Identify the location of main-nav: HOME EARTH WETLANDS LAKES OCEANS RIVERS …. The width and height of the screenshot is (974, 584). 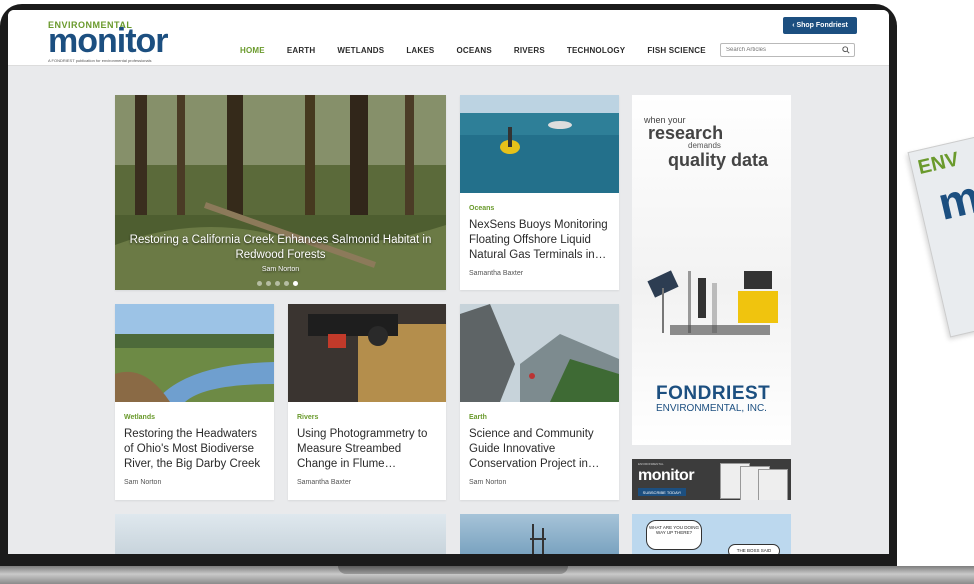
(484, 50).